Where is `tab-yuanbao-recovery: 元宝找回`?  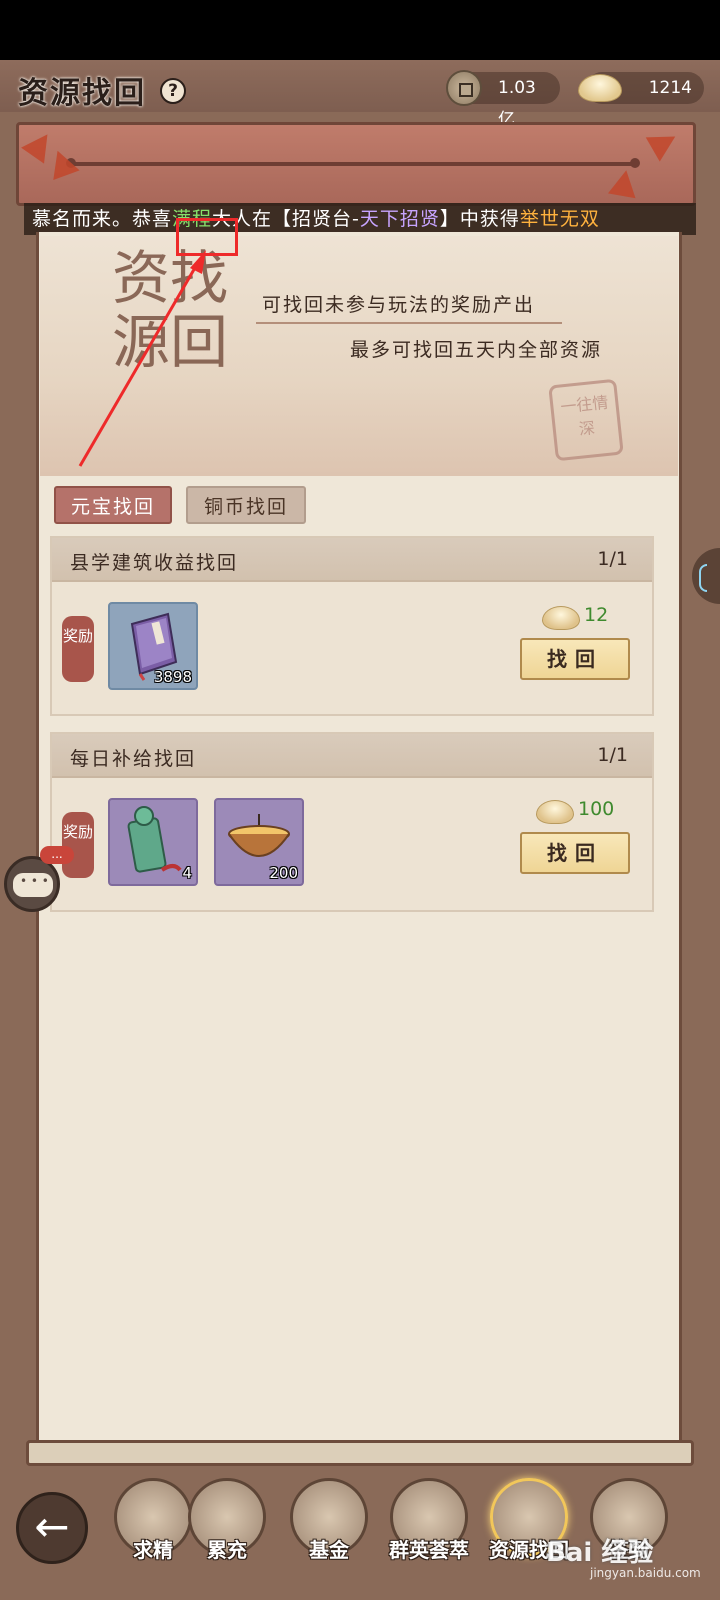
tab-yuanbao-recovery: 元宝找回 is located at coordinates (113, 505).